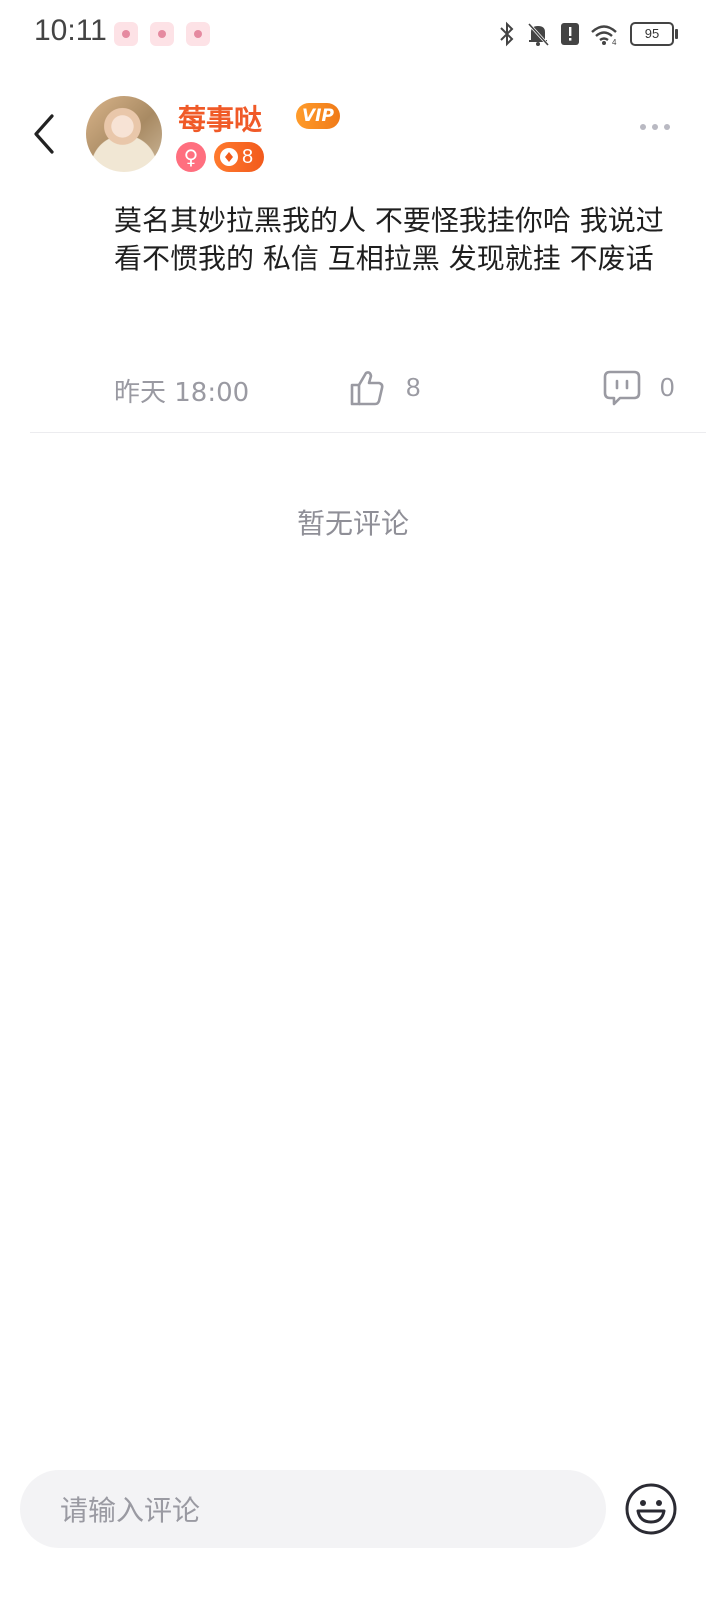  Describe the element at coordinates (70, 30) in the screenshot. I see `status-time: 10:11` at that location.